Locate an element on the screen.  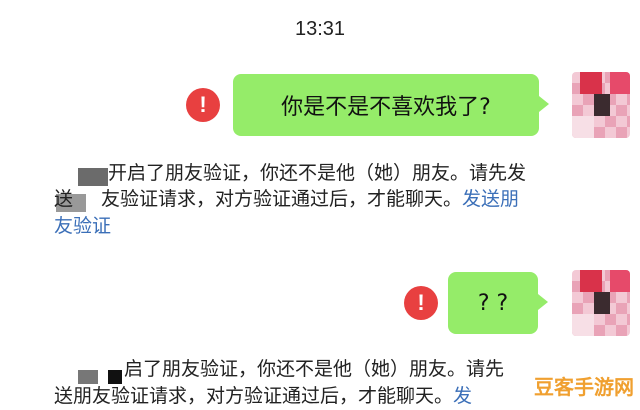
send-friend-request-link-cont: 友验证 is located at coordinates (82, 226).